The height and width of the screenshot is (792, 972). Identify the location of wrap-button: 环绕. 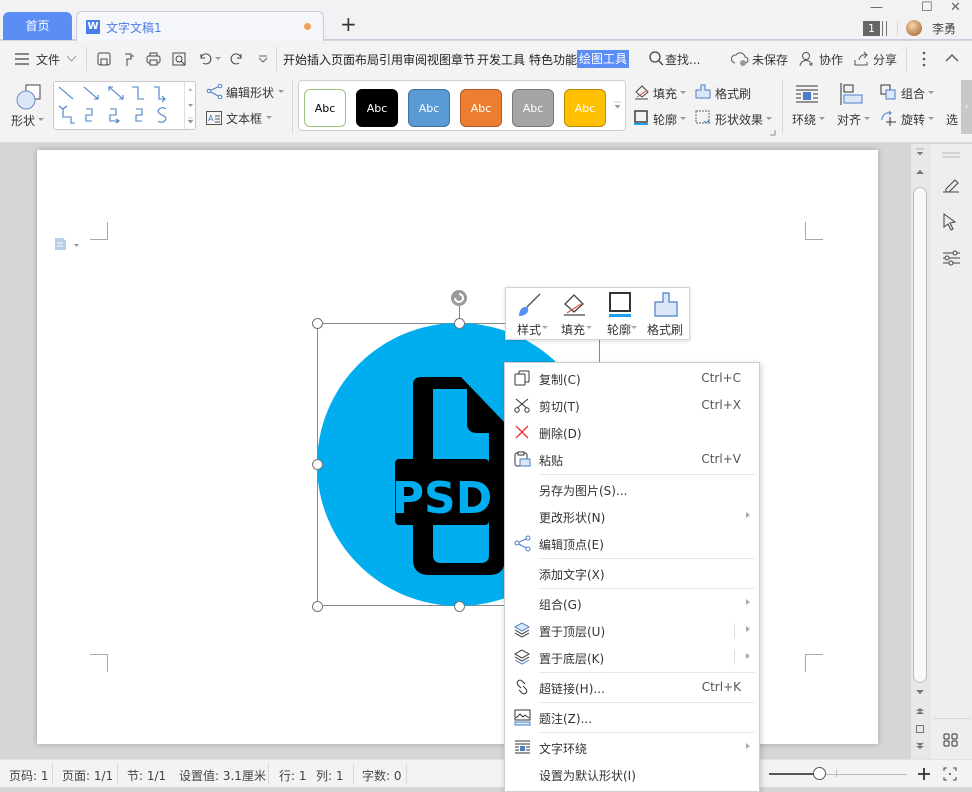
(804, 119).